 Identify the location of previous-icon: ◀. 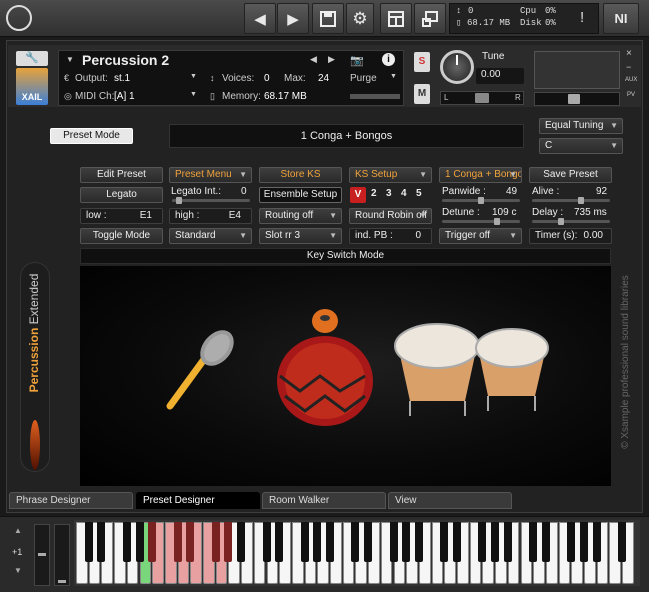
(260, 18).